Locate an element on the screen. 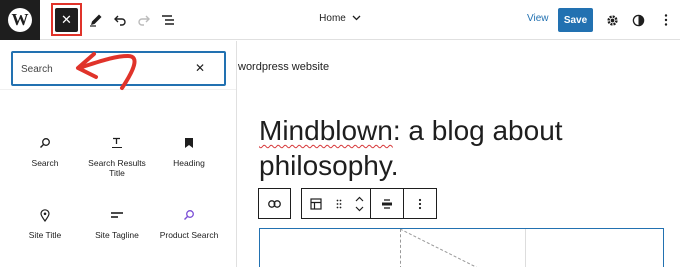 The width and height of the screenshot is (680, 267). toolbar-group-align is located at coordinates (387, 203).